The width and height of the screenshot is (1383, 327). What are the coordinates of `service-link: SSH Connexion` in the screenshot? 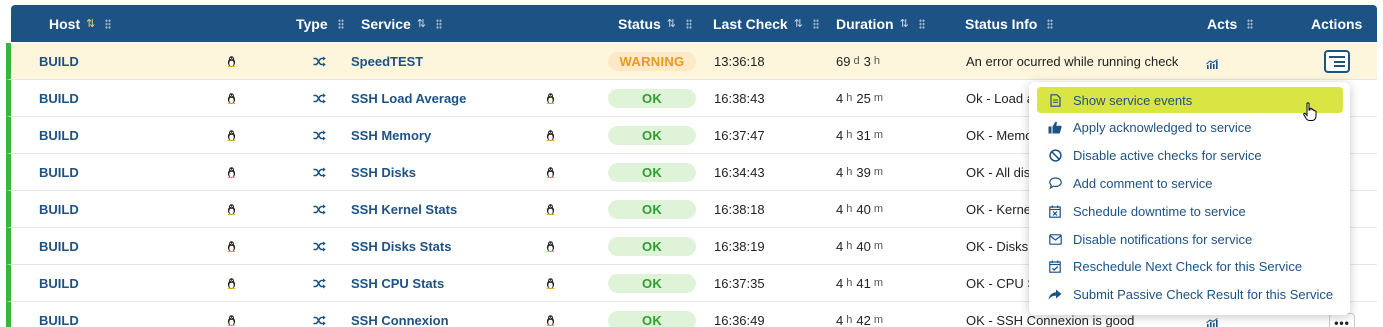 It's located at (400, 314).